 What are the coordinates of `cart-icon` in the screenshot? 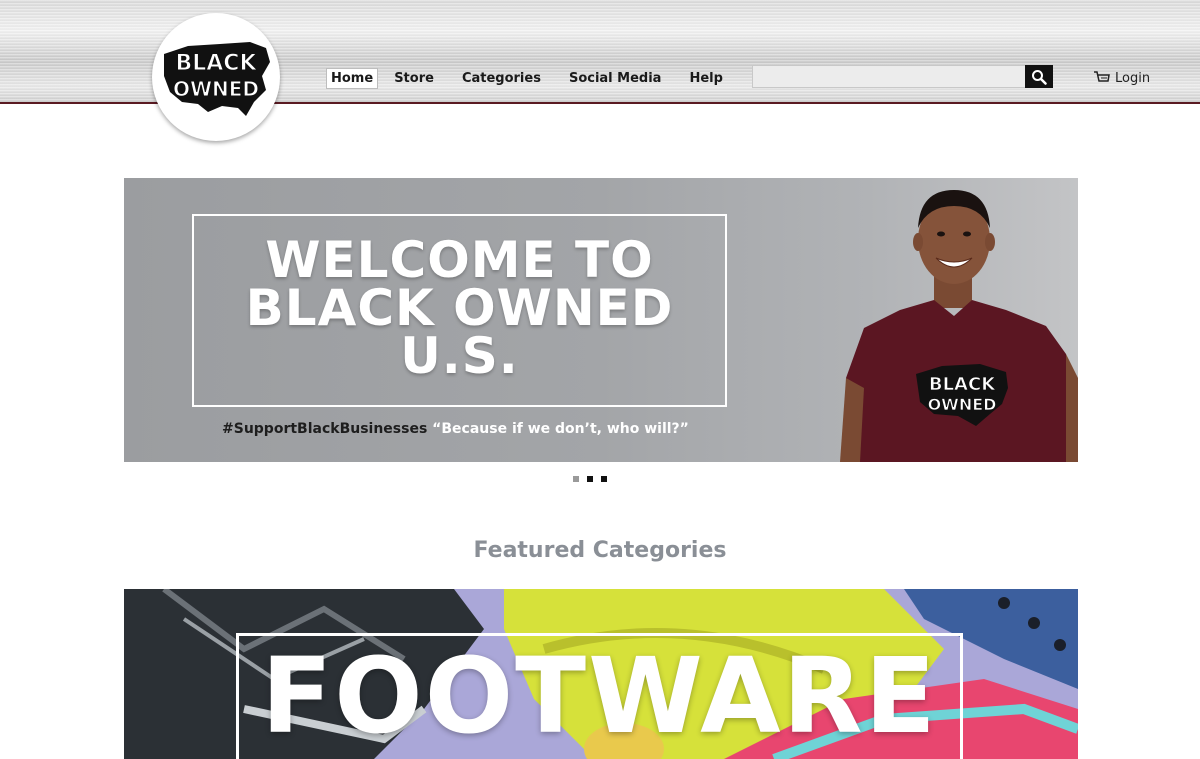 It's located at (1102, 76).